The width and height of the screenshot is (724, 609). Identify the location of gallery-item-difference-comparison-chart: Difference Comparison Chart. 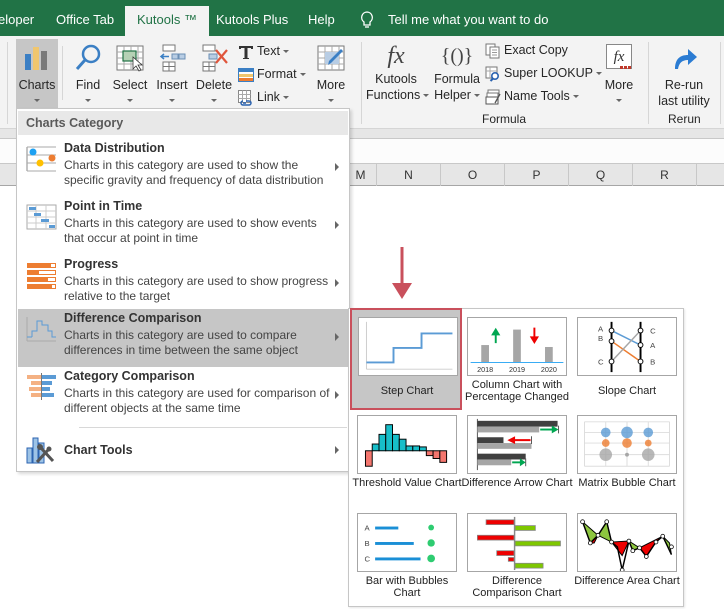
(517, 555).